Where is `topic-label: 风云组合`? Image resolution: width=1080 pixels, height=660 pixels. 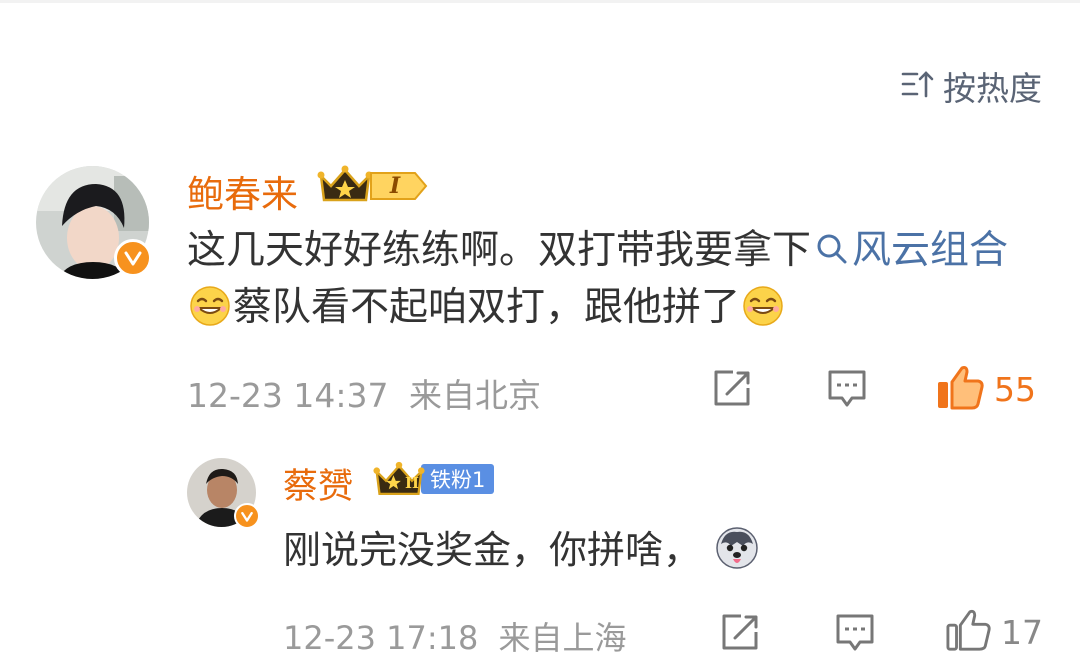 topic-label: 风云组合 is located at coordinates (930, 250).